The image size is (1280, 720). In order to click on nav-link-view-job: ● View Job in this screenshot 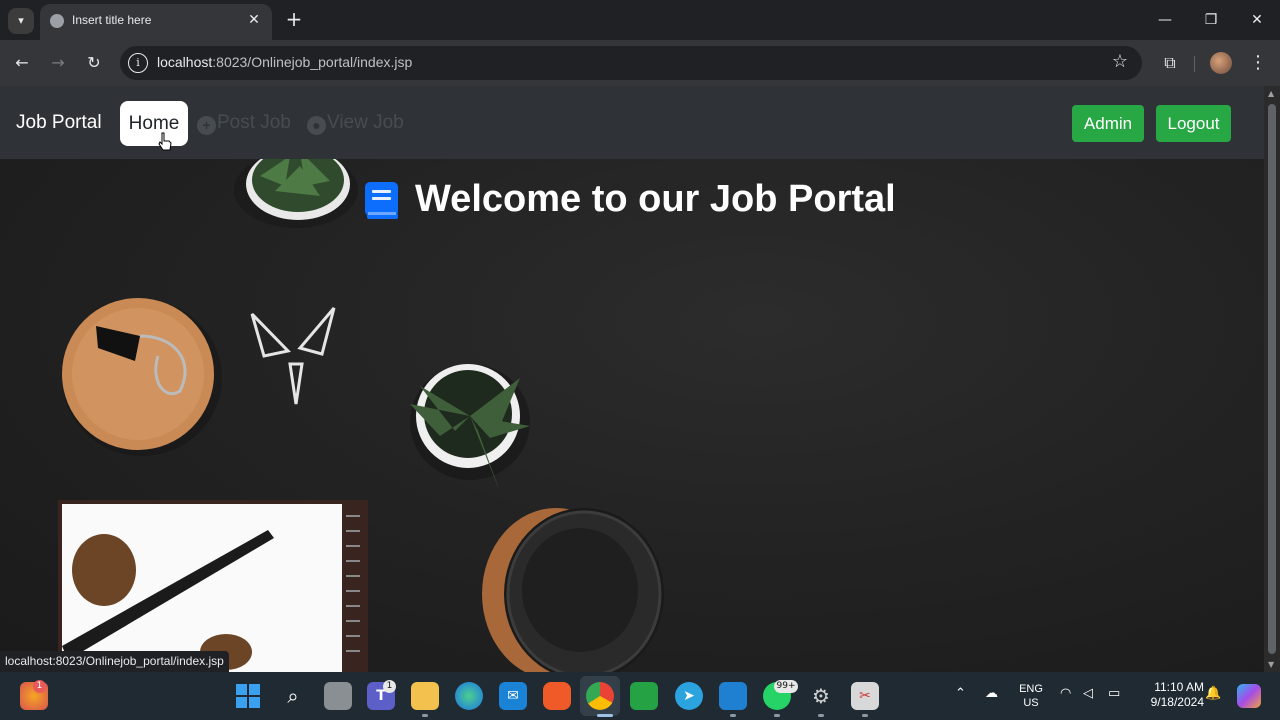, I will do `click(355, 123)`.